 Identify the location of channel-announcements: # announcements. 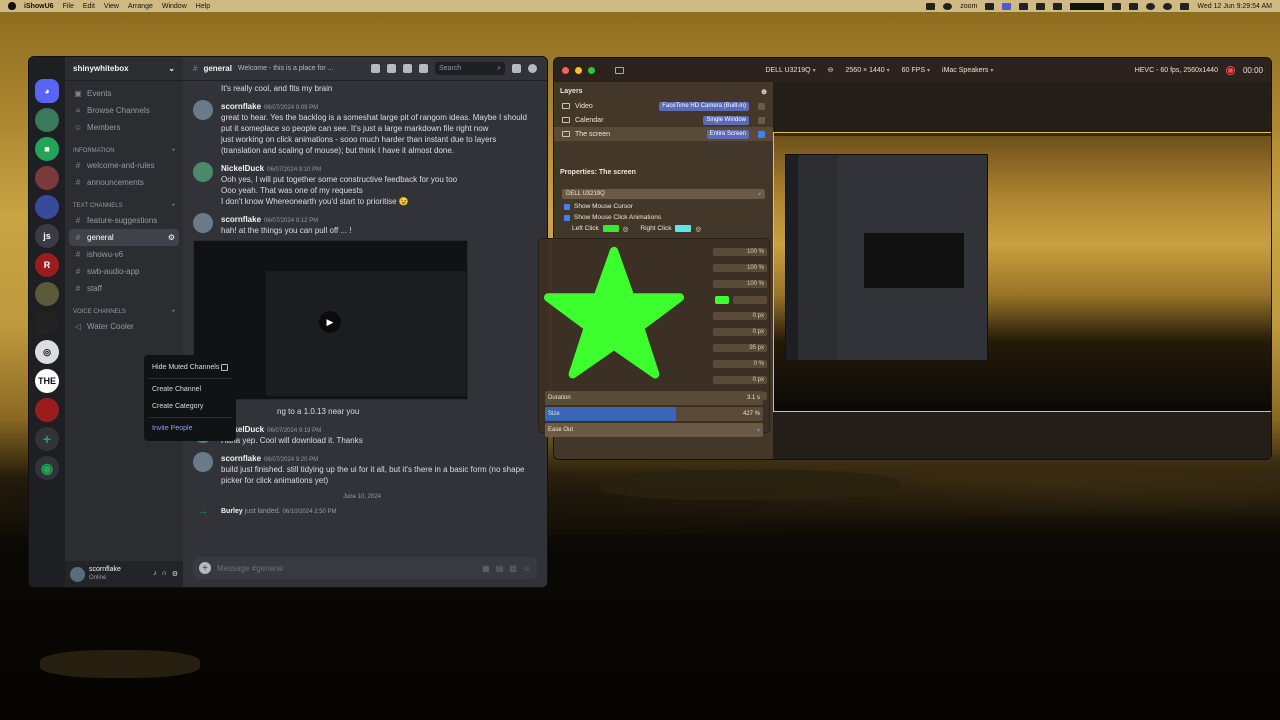
(124, 182).